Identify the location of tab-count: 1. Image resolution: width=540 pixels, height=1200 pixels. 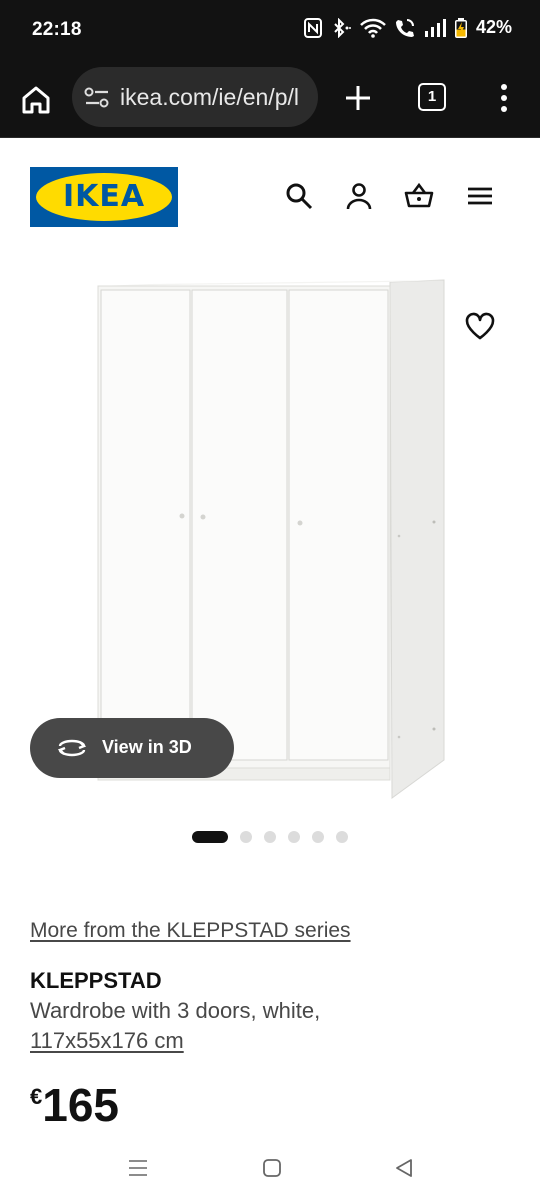
(432, 96).